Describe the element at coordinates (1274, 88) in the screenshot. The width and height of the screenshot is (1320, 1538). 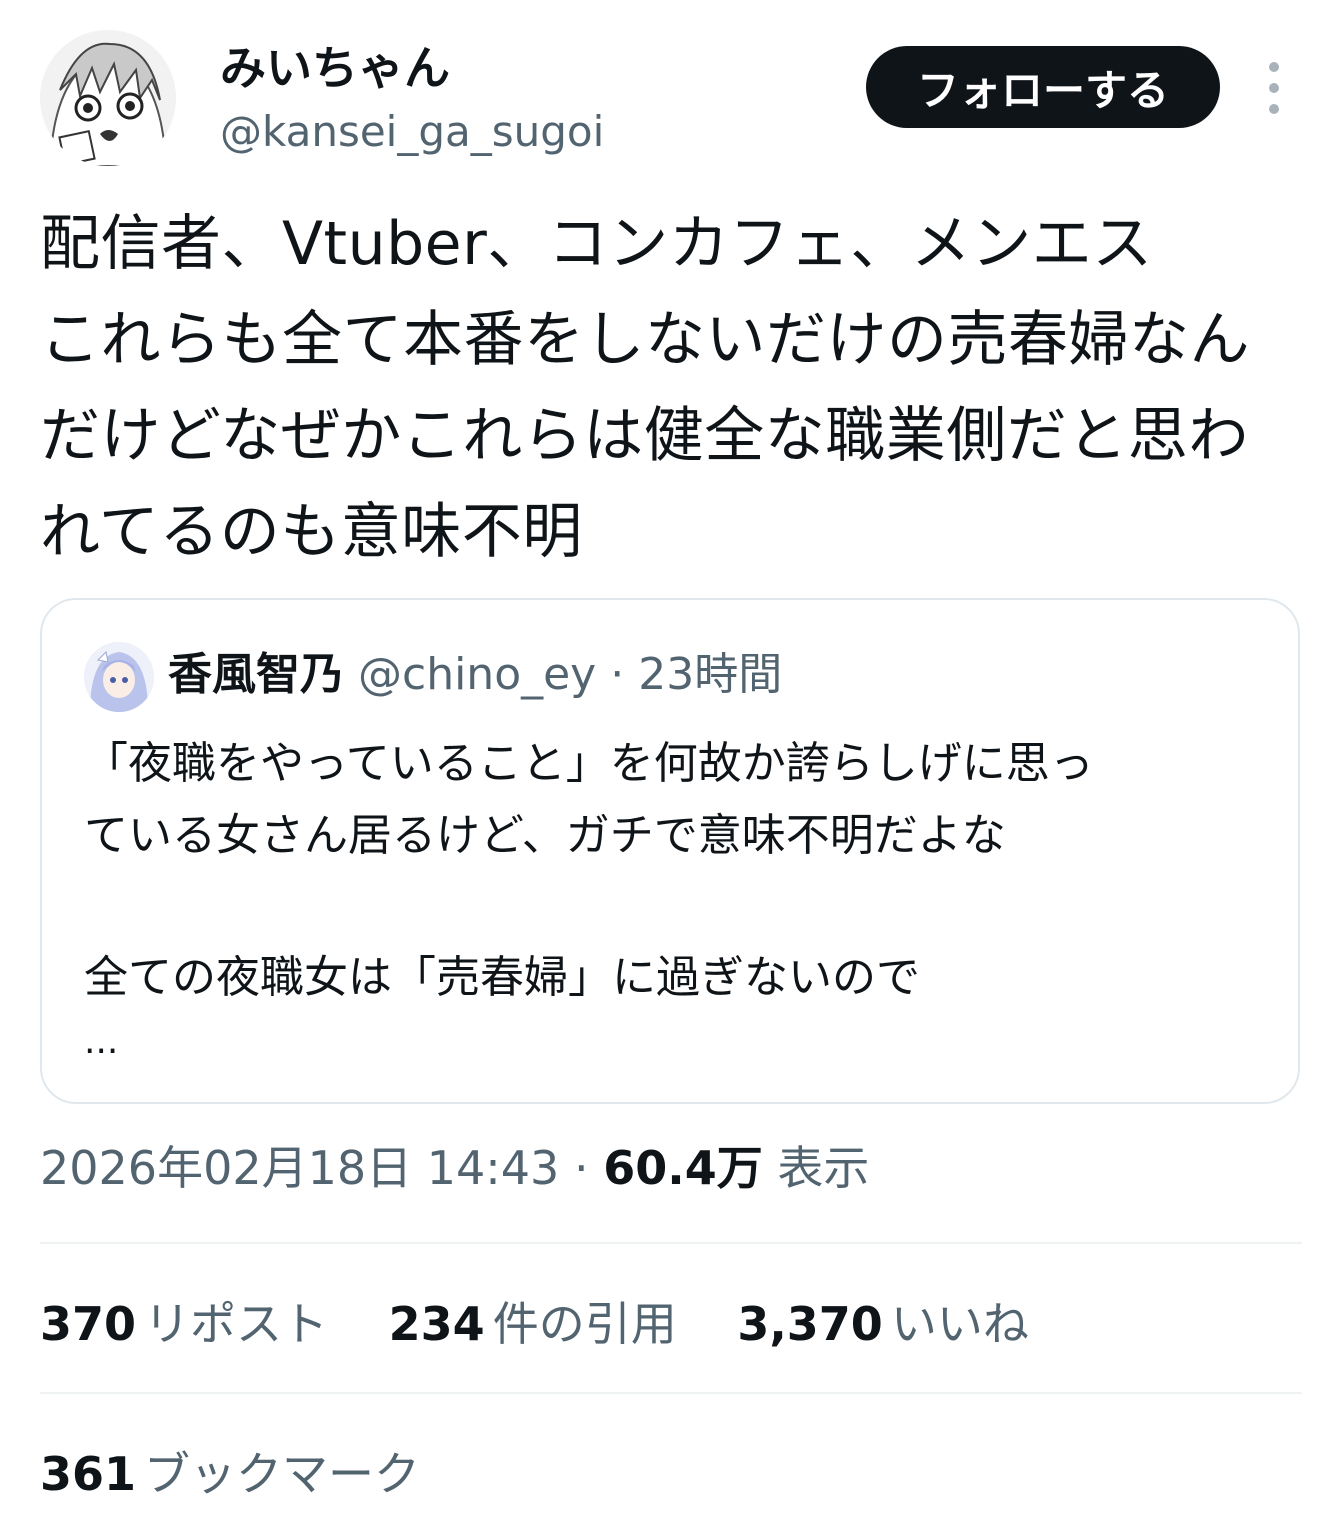
I see `more-vertical-icon` at that location.